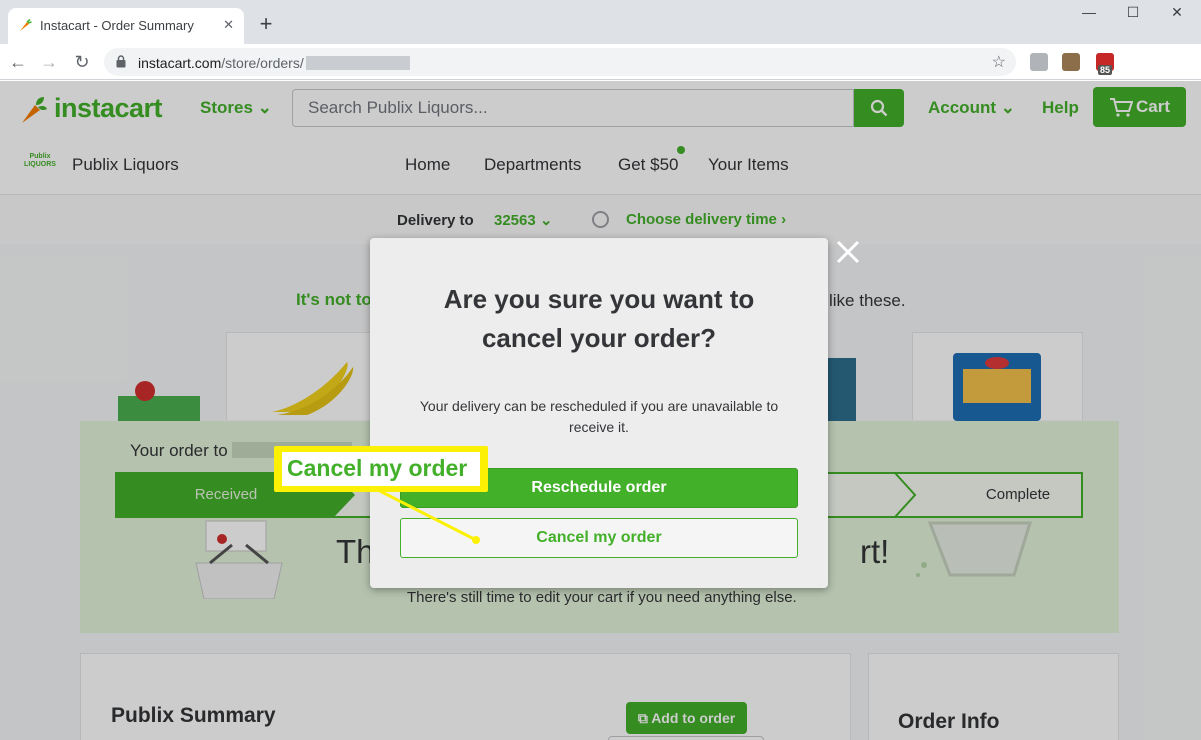 The height and width of the screenshot is (740, 1201). I want to click on back-arrow-icon: ←, so click(18, 62).